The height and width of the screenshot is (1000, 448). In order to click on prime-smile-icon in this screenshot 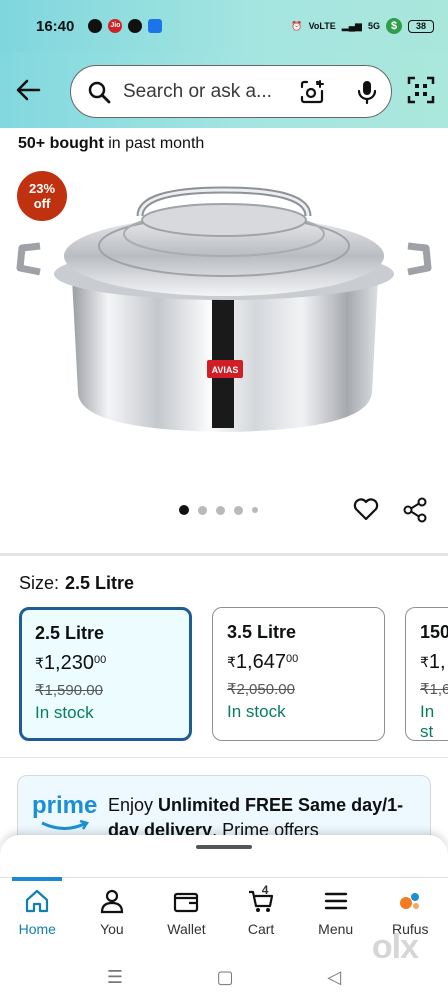, I will do `click(65, 825)`.